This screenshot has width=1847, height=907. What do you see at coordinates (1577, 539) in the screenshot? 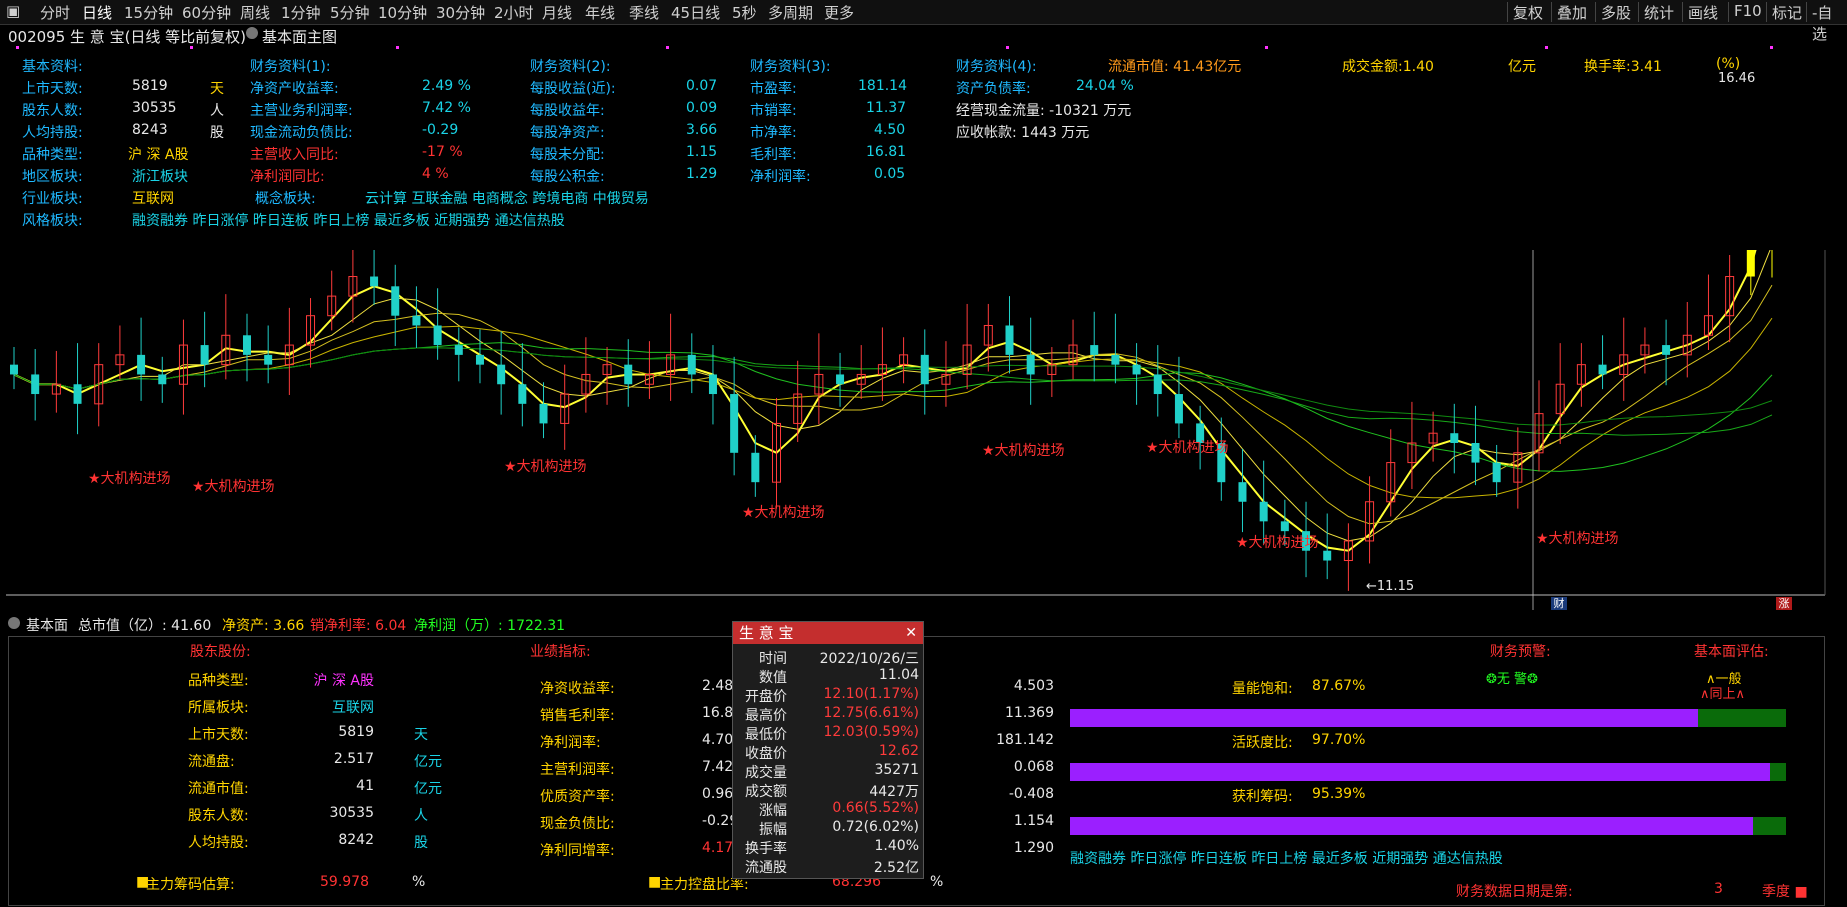
I see `signal-label: ★大机构进场` at bounding box center [1577, 539].